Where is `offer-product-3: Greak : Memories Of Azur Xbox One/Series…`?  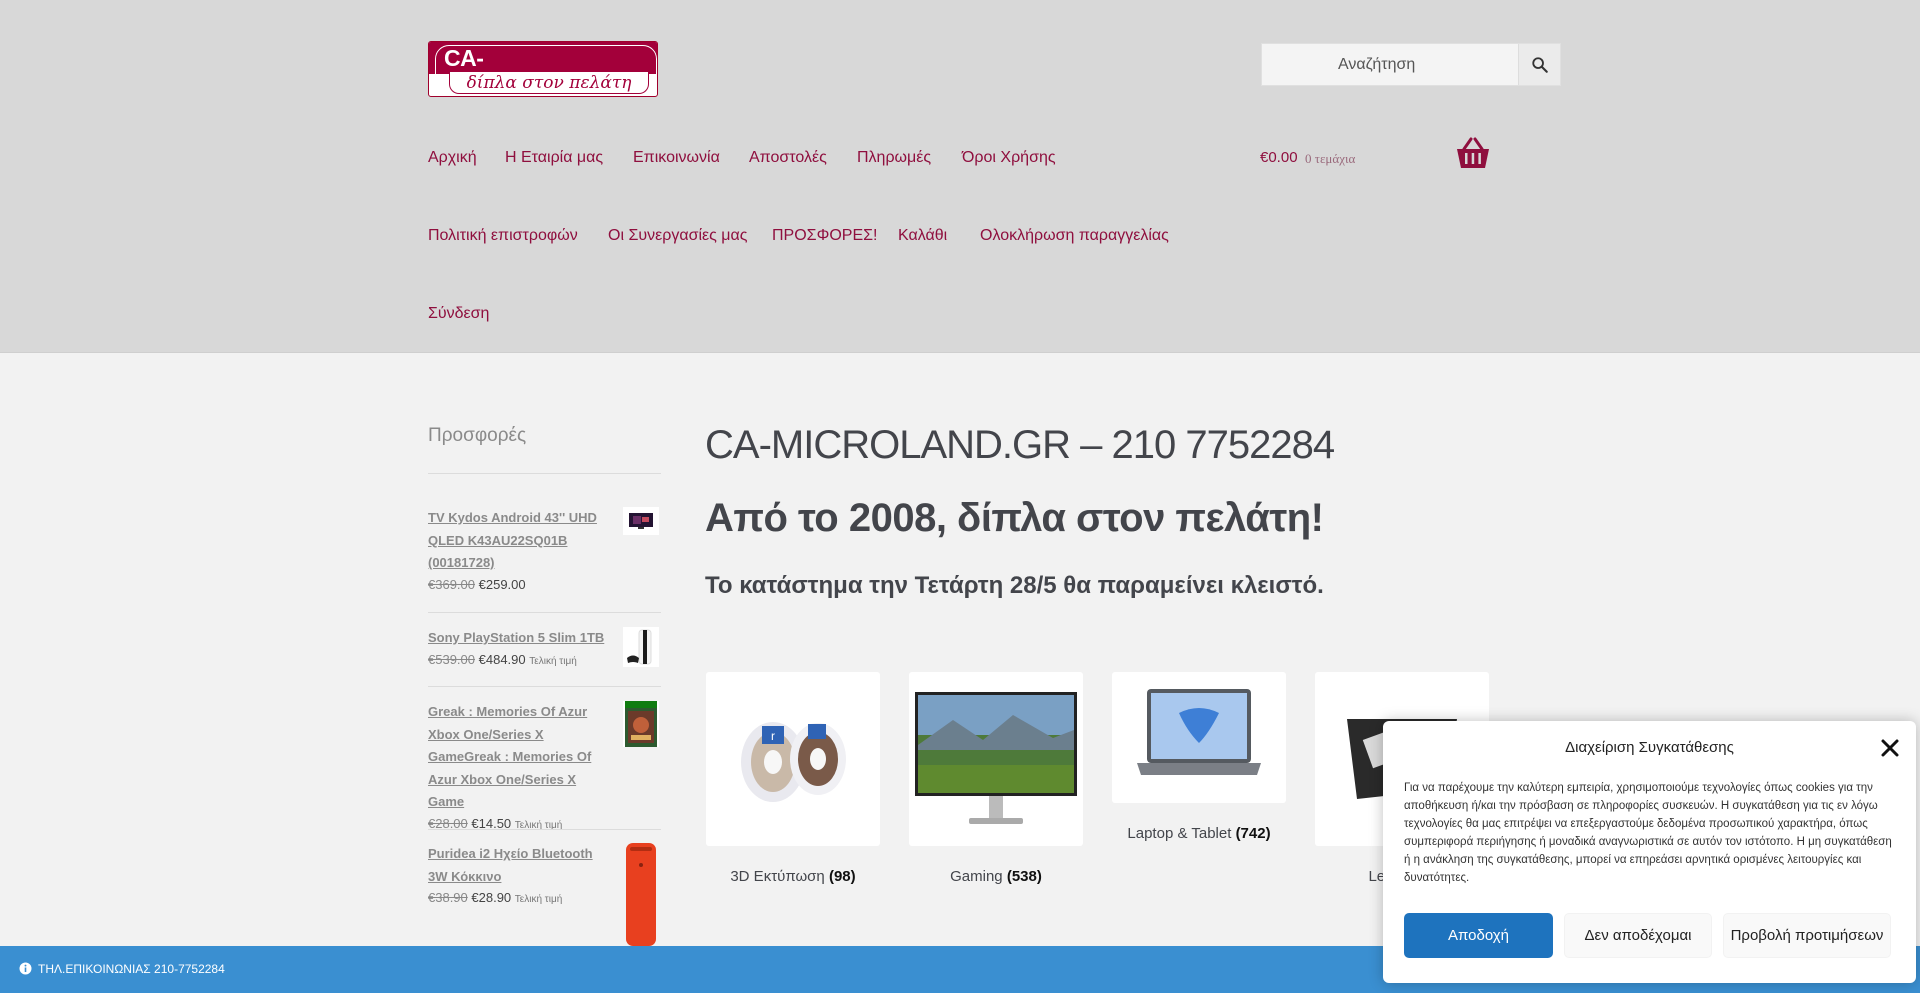 offer-product-3: Greak : Memories Of Azur Xbox One/Series… is located at coordinates (544, 766).